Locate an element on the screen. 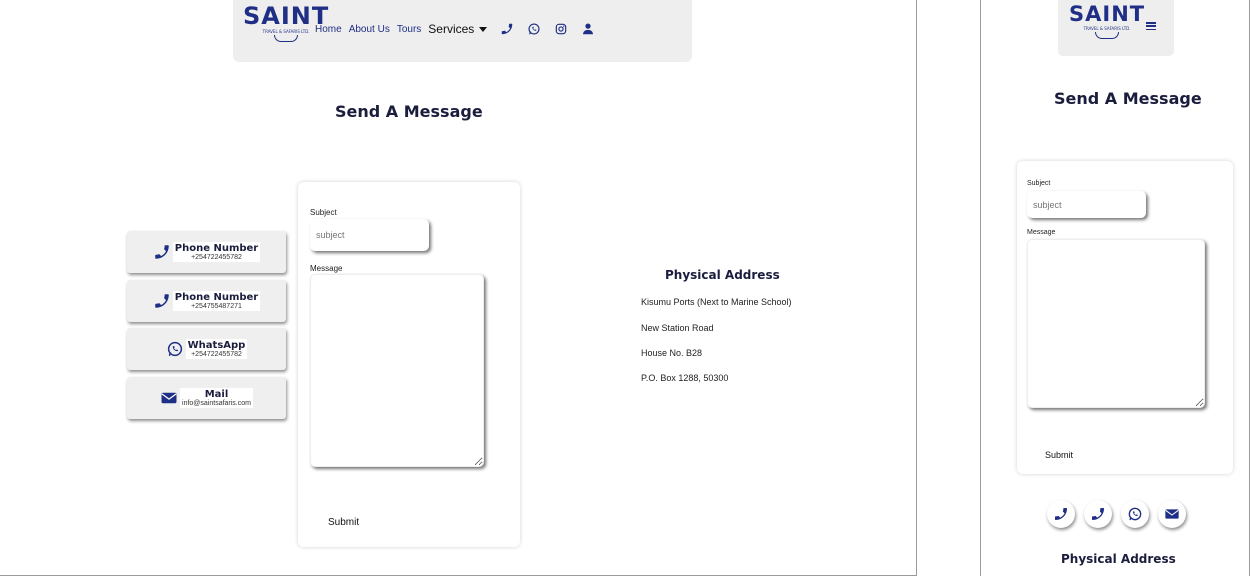  nav-about-link: About Us is located at coordinates (369, 29).